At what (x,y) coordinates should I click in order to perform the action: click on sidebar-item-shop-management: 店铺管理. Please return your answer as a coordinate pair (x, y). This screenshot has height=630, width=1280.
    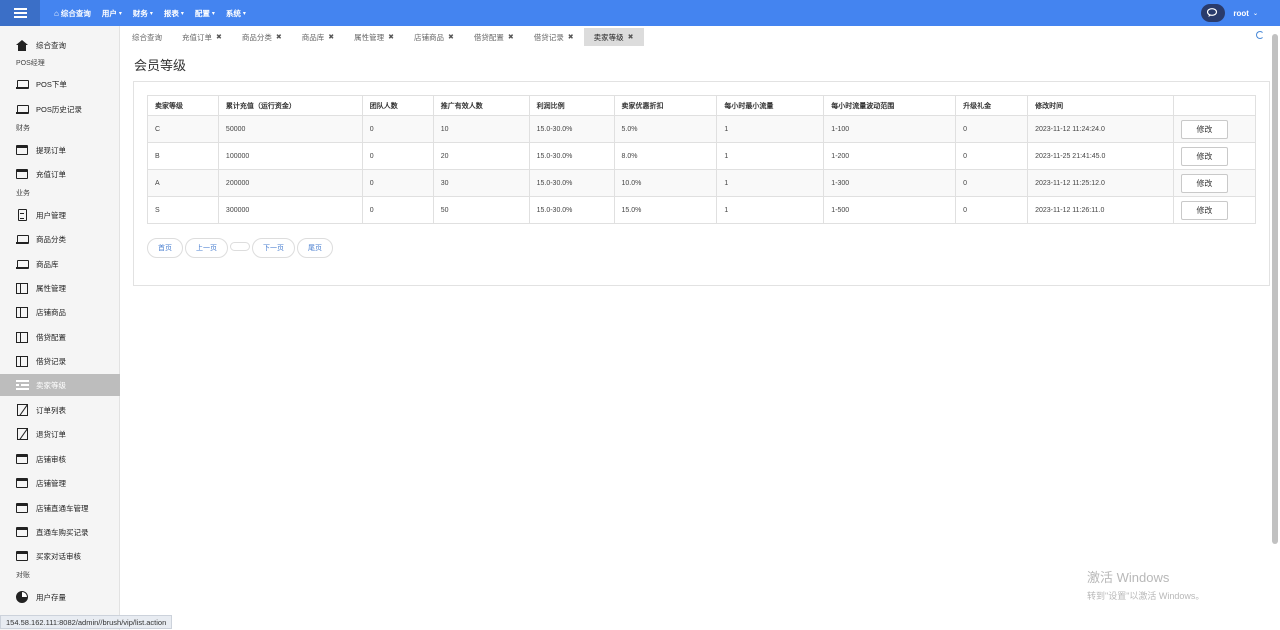
    Looking at the image, I should click on (60, 483).